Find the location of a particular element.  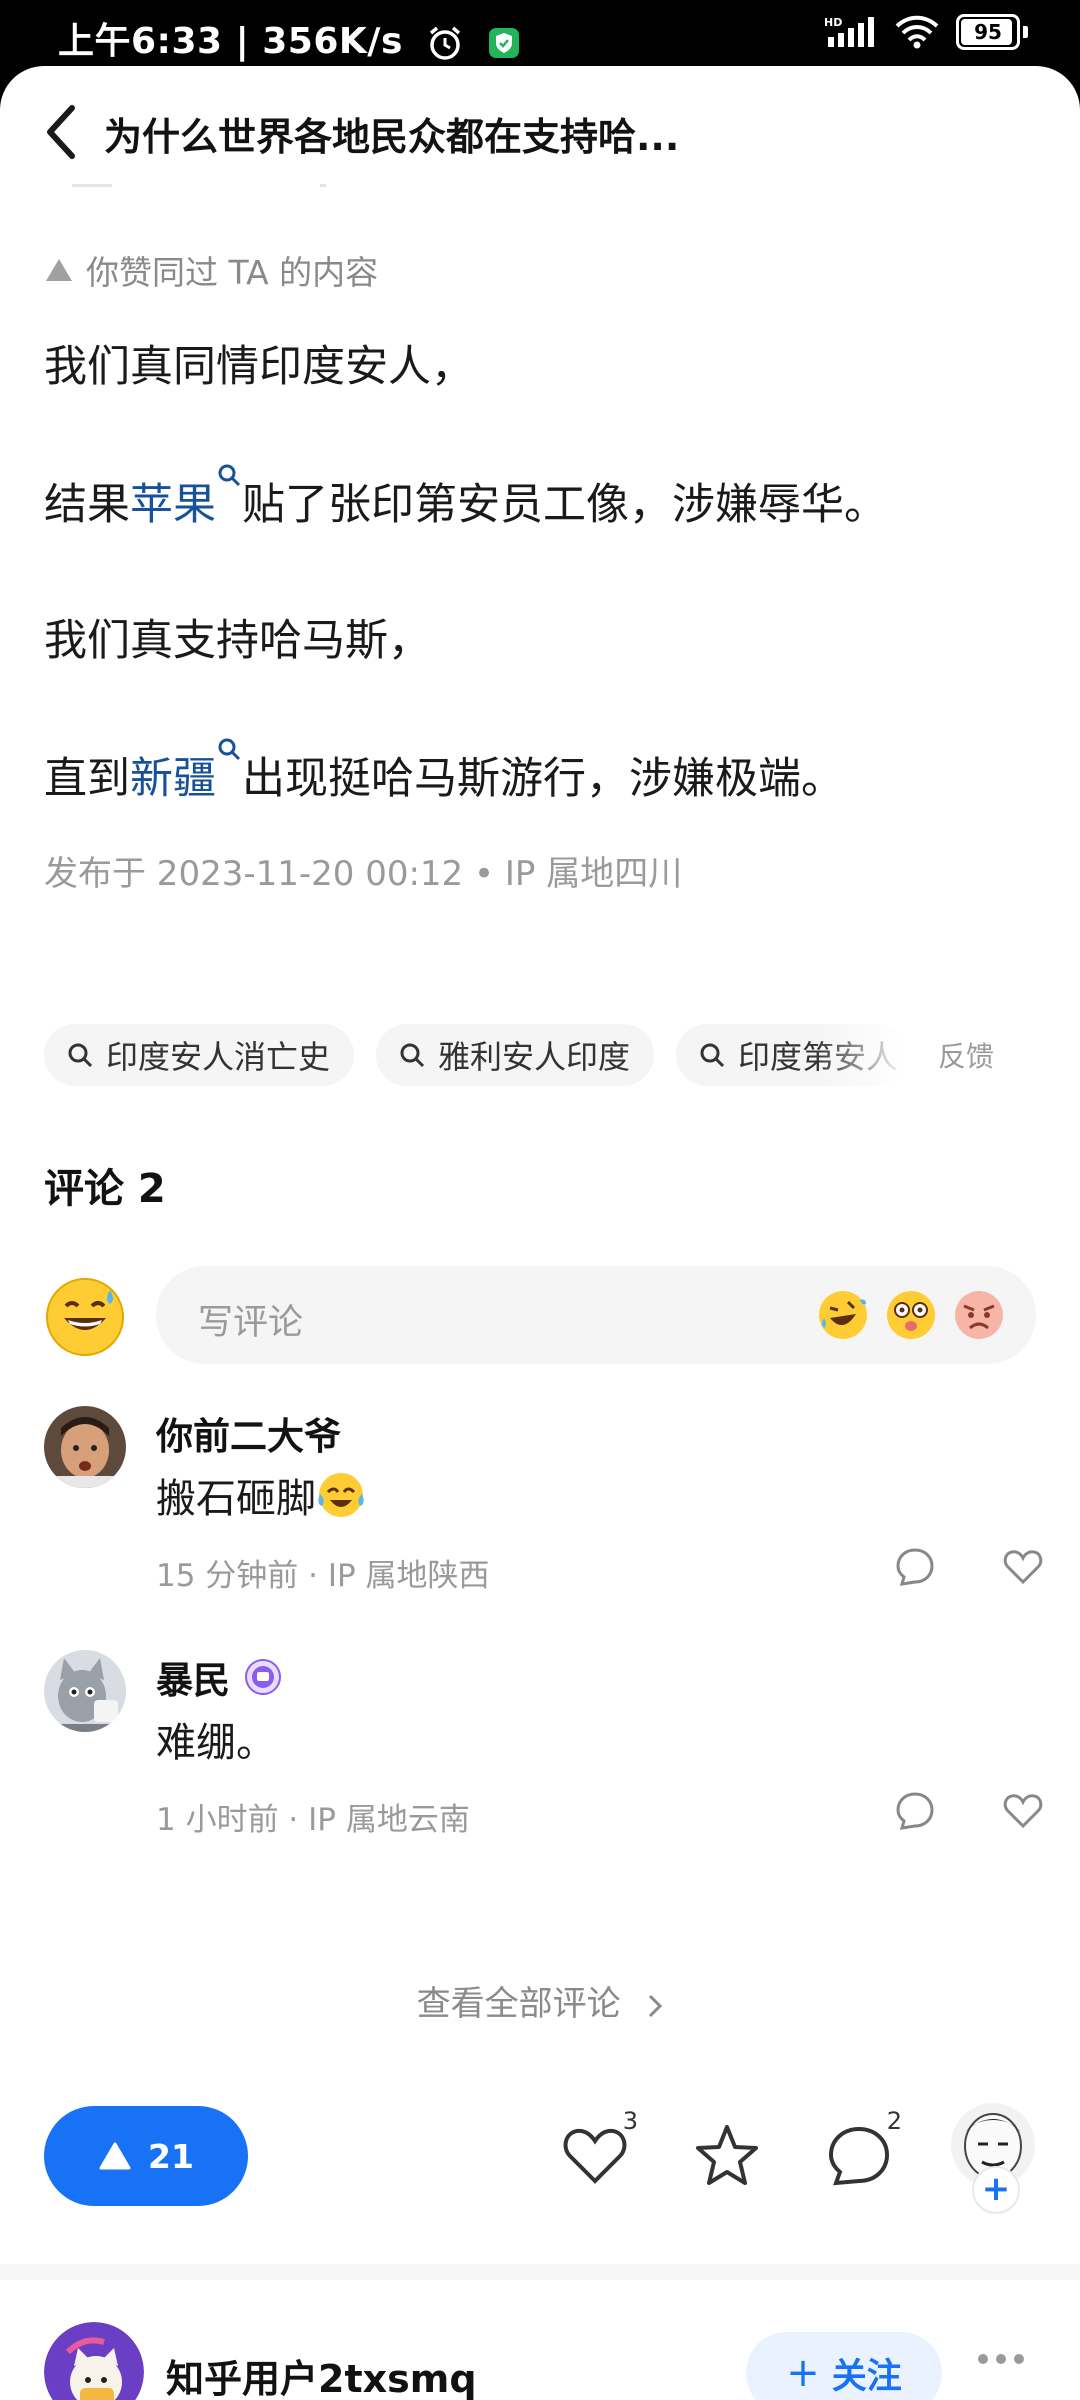

grinning-sweat-emoji-icon is located at coordinates (85, 1317).